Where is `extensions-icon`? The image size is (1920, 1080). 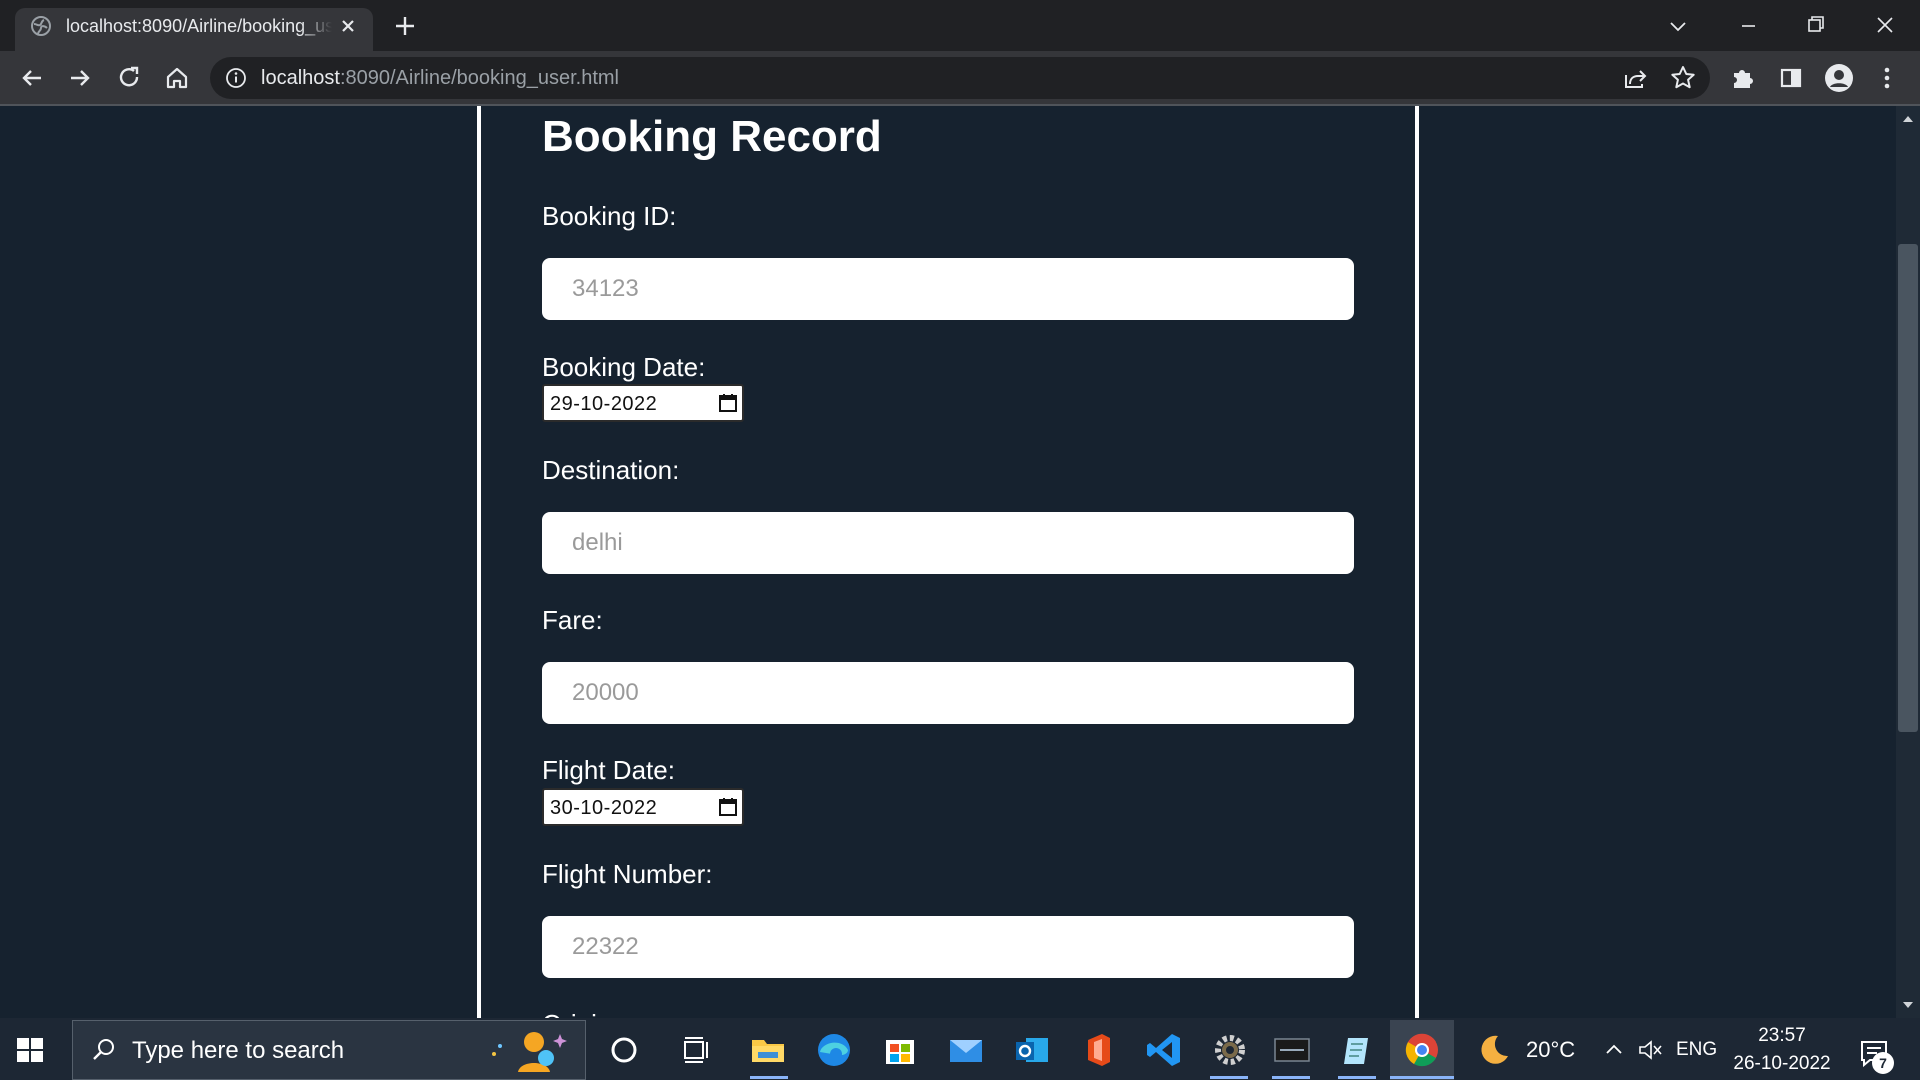 extensions-icon is located at coordinates (1743, 78).